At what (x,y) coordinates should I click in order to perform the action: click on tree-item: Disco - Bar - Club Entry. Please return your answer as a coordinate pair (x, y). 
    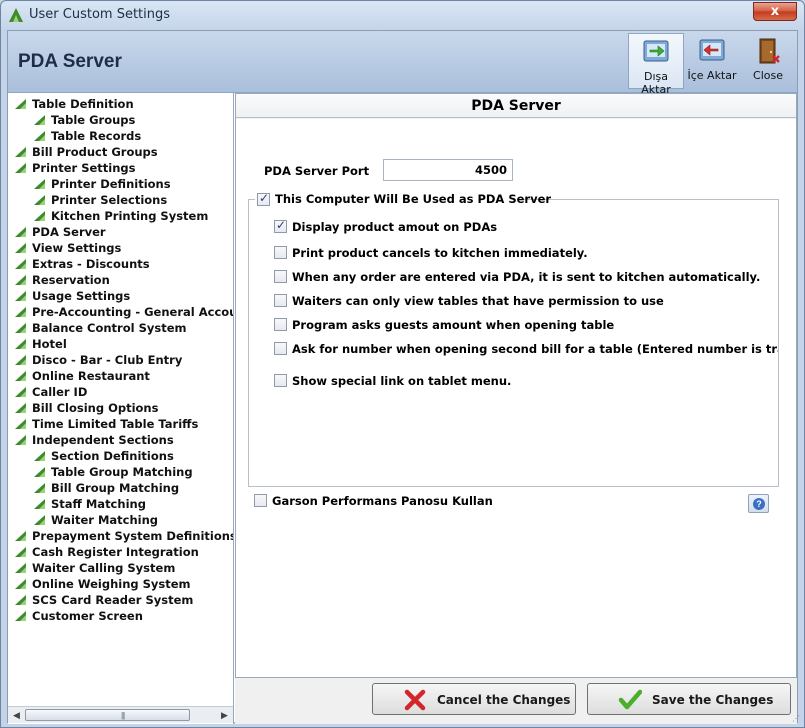
    Looking at the image, I should click on (98, 360).